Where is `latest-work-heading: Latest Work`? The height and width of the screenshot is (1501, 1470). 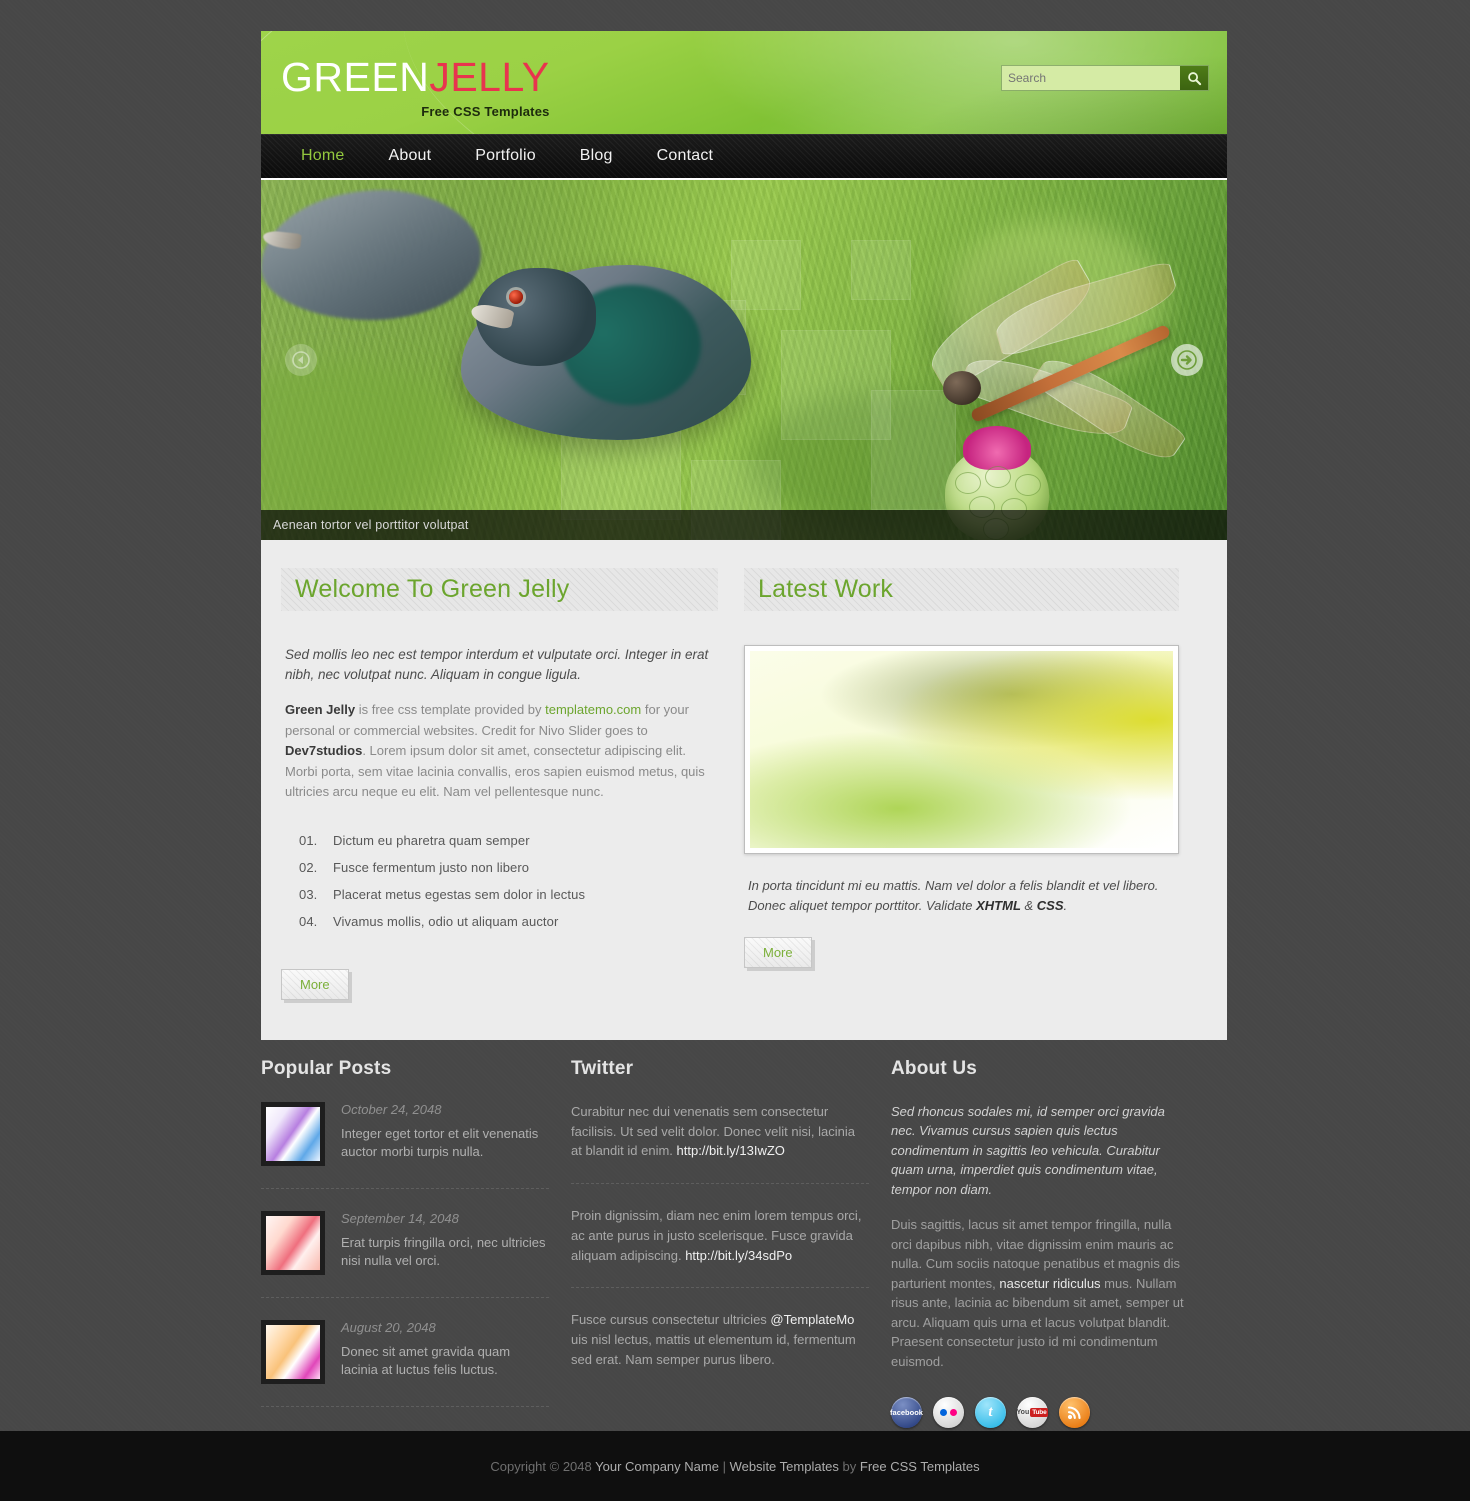 latest-work-heading: Latest Work is located at coordinates (826, 589).